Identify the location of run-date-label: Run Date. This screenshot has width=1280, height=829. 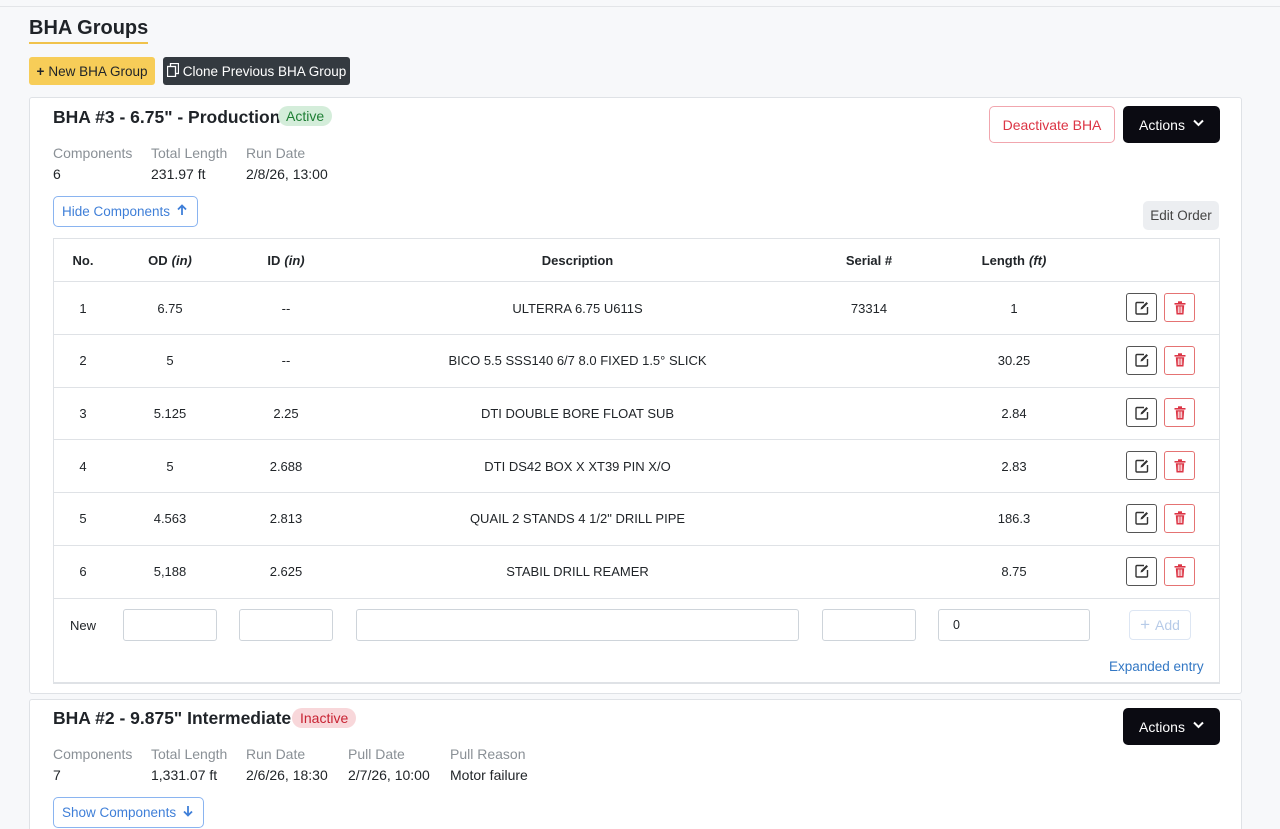
(276, 754).